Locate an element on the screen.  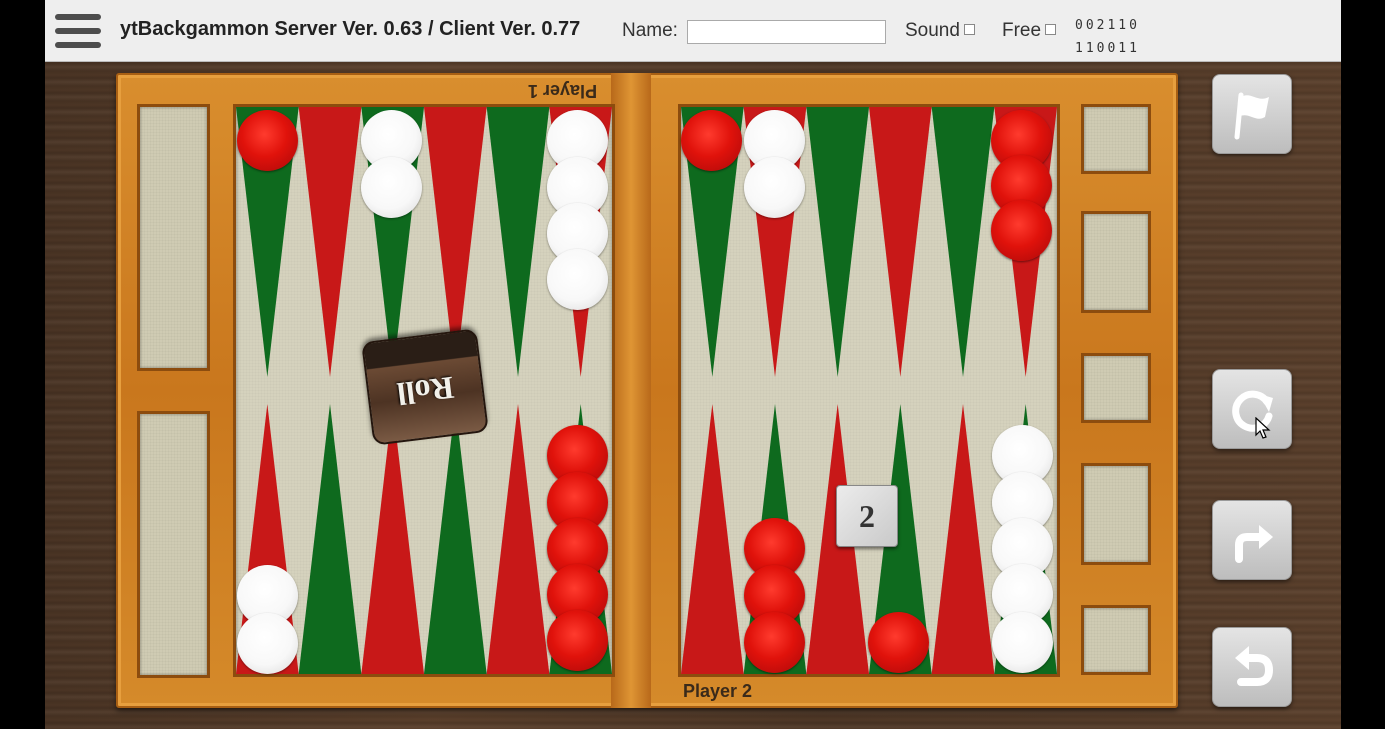
free-label: Free is located at coordinates (1022, 30).